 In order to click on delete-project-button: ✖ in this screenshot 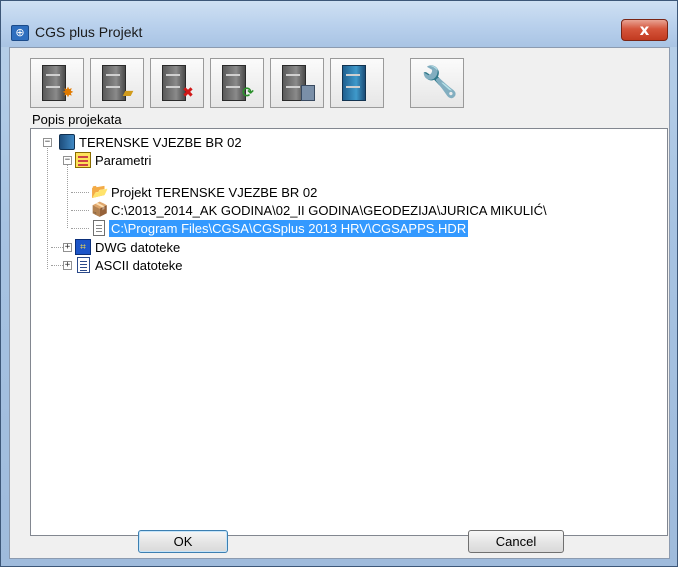, I will do `click(177, 83)`.